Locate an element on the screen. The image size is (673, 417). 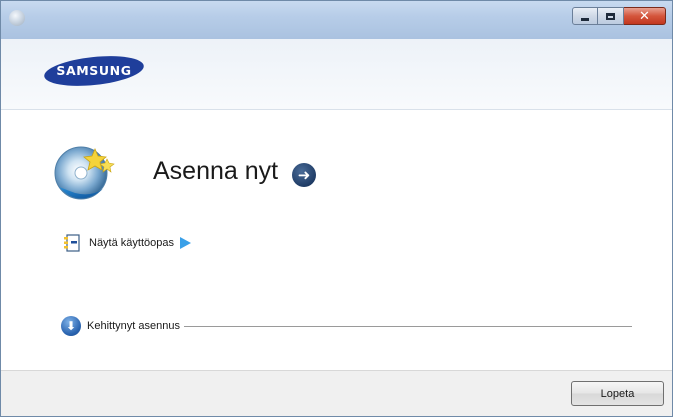
advanced-install-row: ⬇ Kehittynyt asennus is located at coordinates (346, 326).